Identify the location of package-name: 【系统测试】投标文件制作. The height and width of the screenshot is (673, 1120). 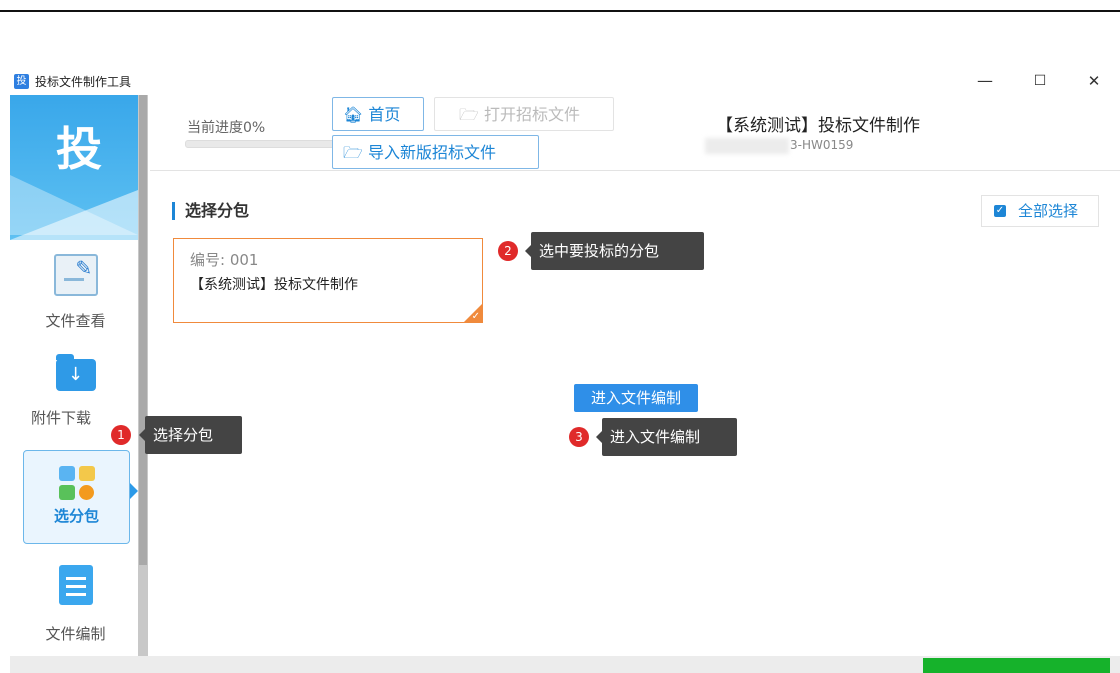
(274, 285).